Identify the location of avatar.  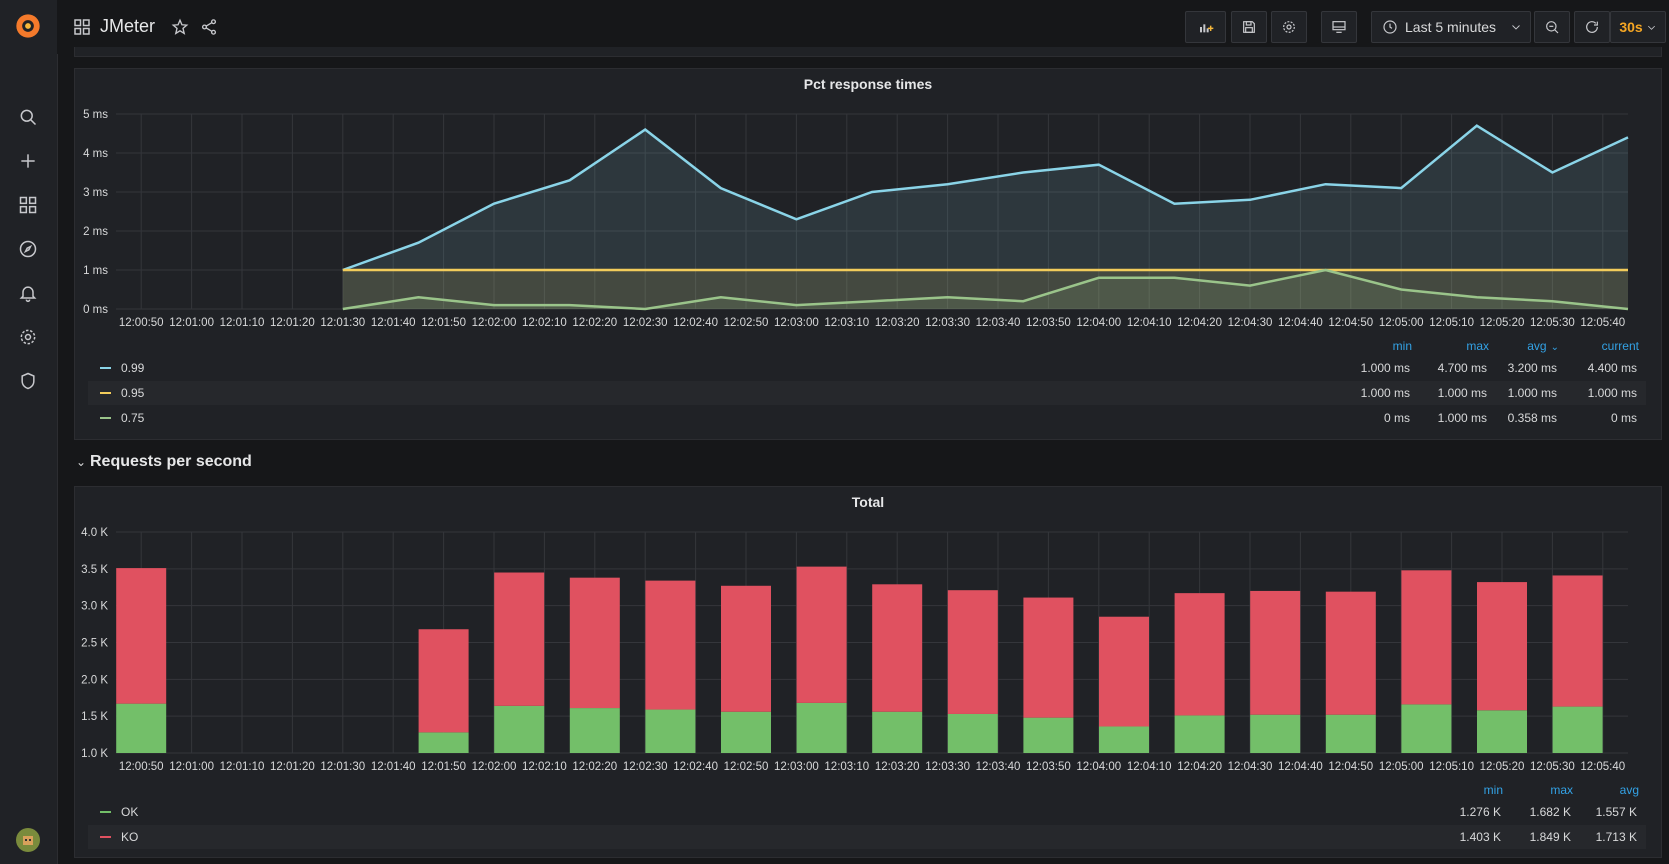
(28, 840).